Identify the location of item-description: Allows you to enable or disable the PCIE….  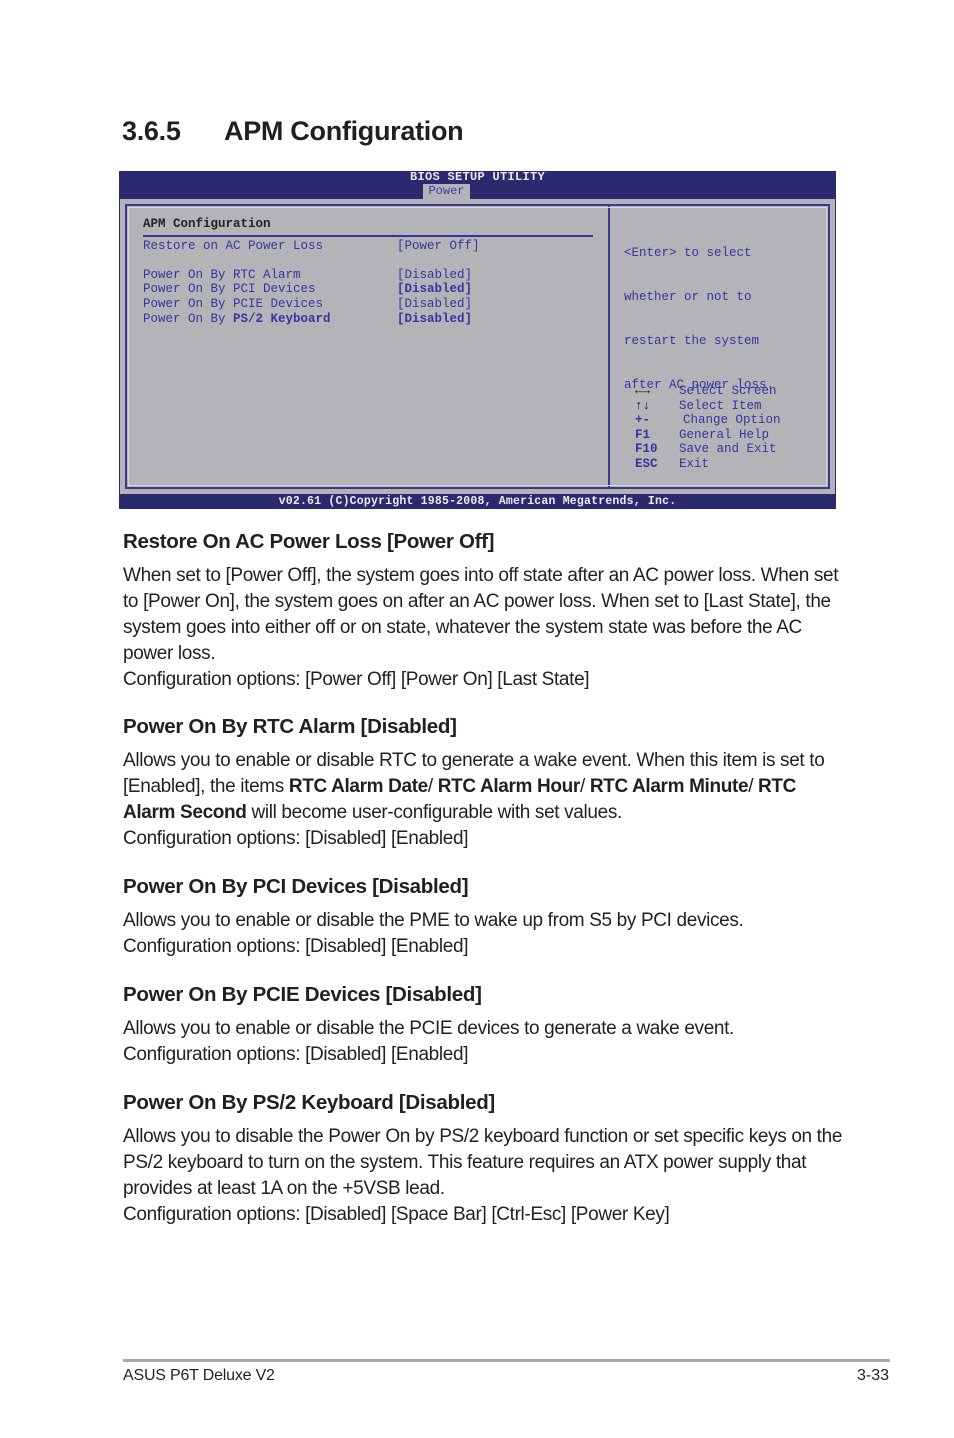
(483, 1042).